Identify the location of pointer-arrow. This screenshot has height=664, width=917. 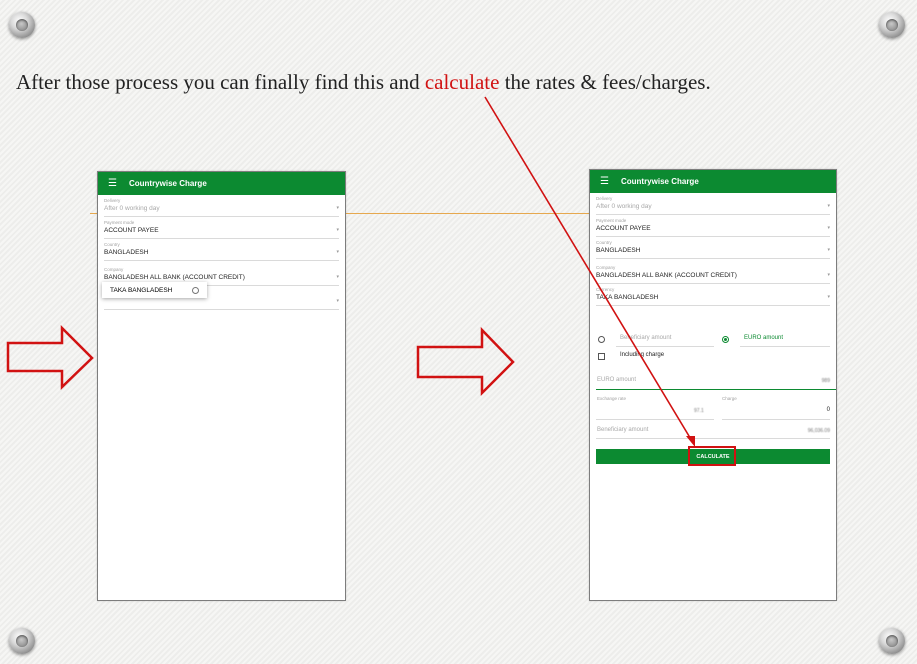
(589, 271).